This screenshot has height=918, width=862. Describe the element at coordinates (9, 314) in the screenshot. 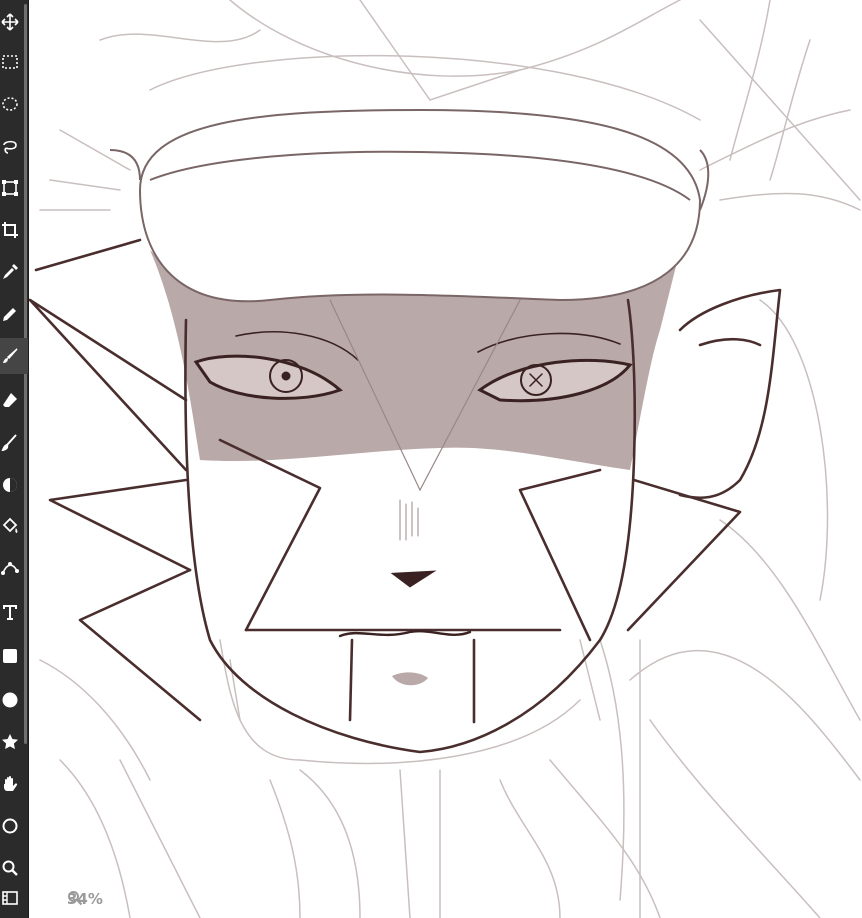

I see `pen-icon` at that location.